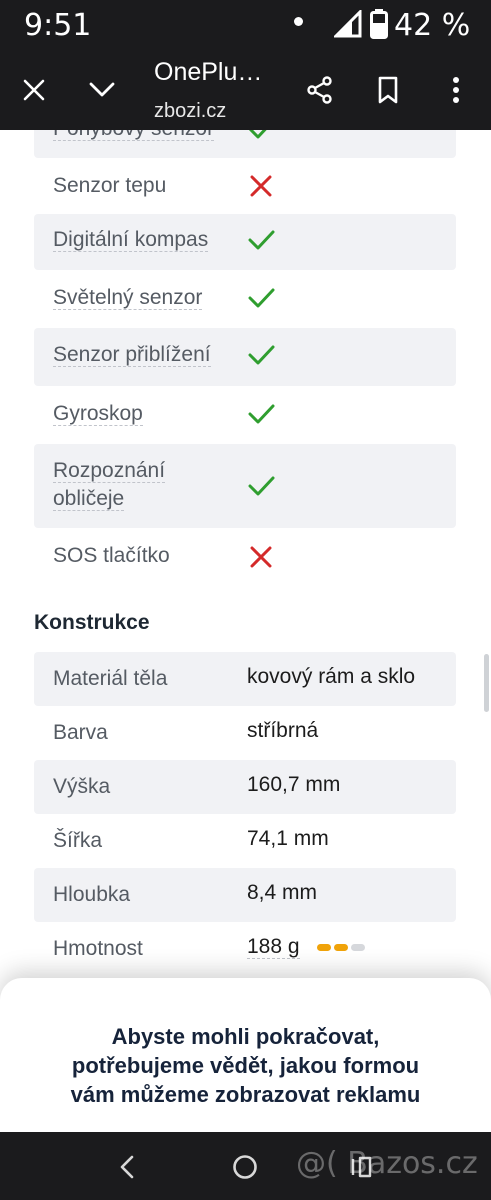 The width and height of the screenshot is (491, 1200). I want to click on spec-value: 74,1 mm, so click(288, 838).